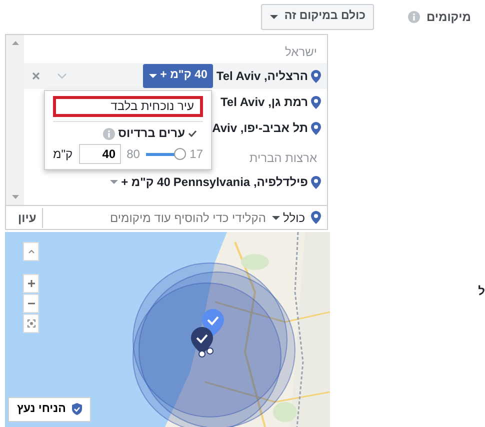 The height and width of the screenshot is (427, 485). Describe the element at coordinates (152, 106) in the screenshot. I see `option-label: עיר נוכחית בלבד` at that location.